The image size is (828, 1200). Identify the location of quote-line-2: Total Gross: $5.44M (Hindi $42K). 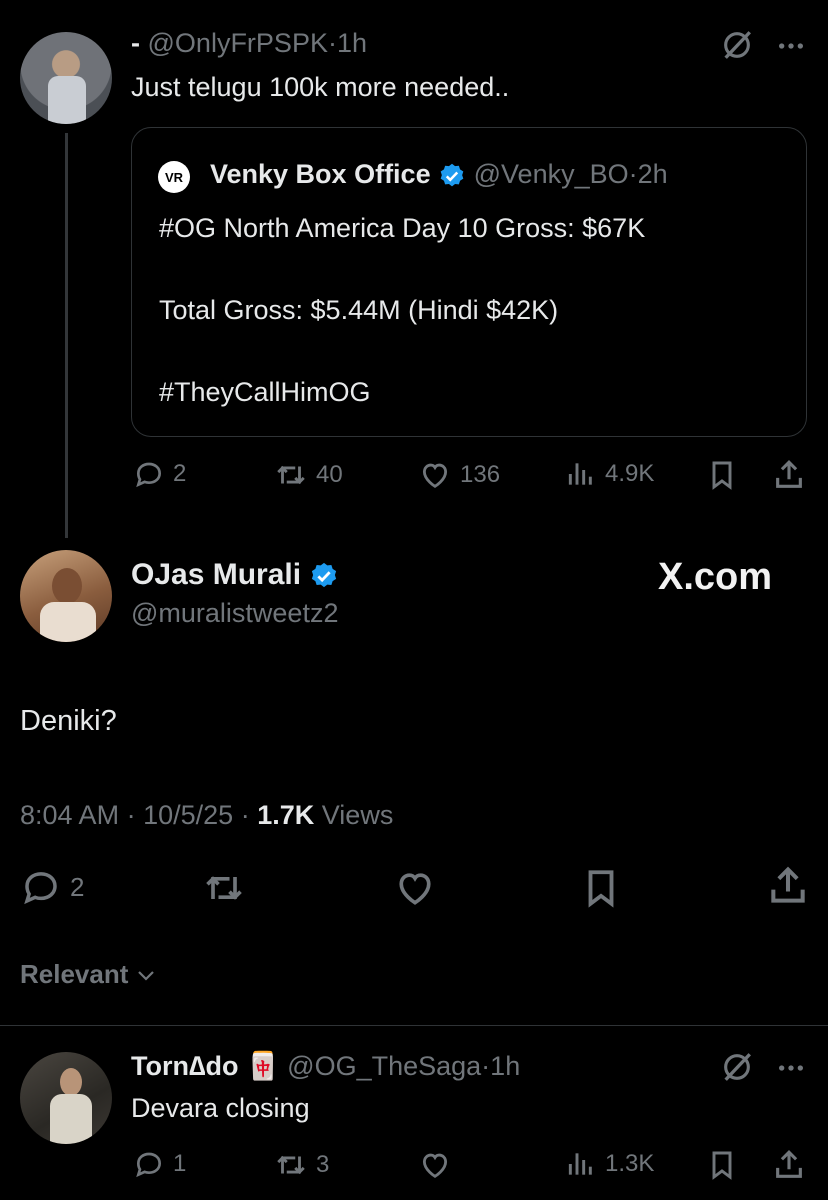
(359, 310).